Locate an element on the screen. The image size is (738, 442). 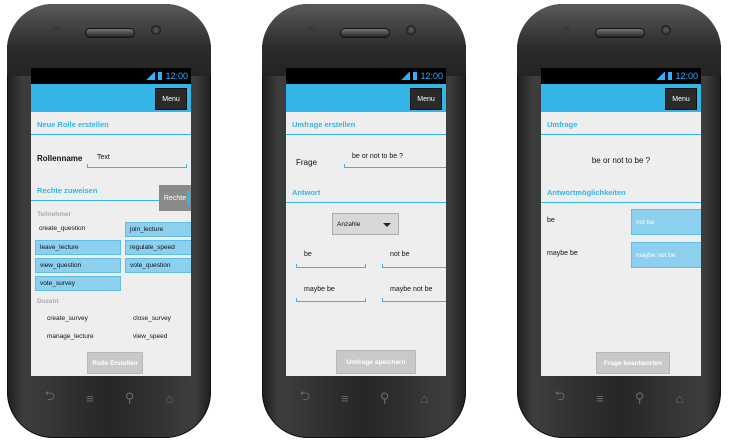
perm-view-speed: view_speed is located at coordinates (160, 336).